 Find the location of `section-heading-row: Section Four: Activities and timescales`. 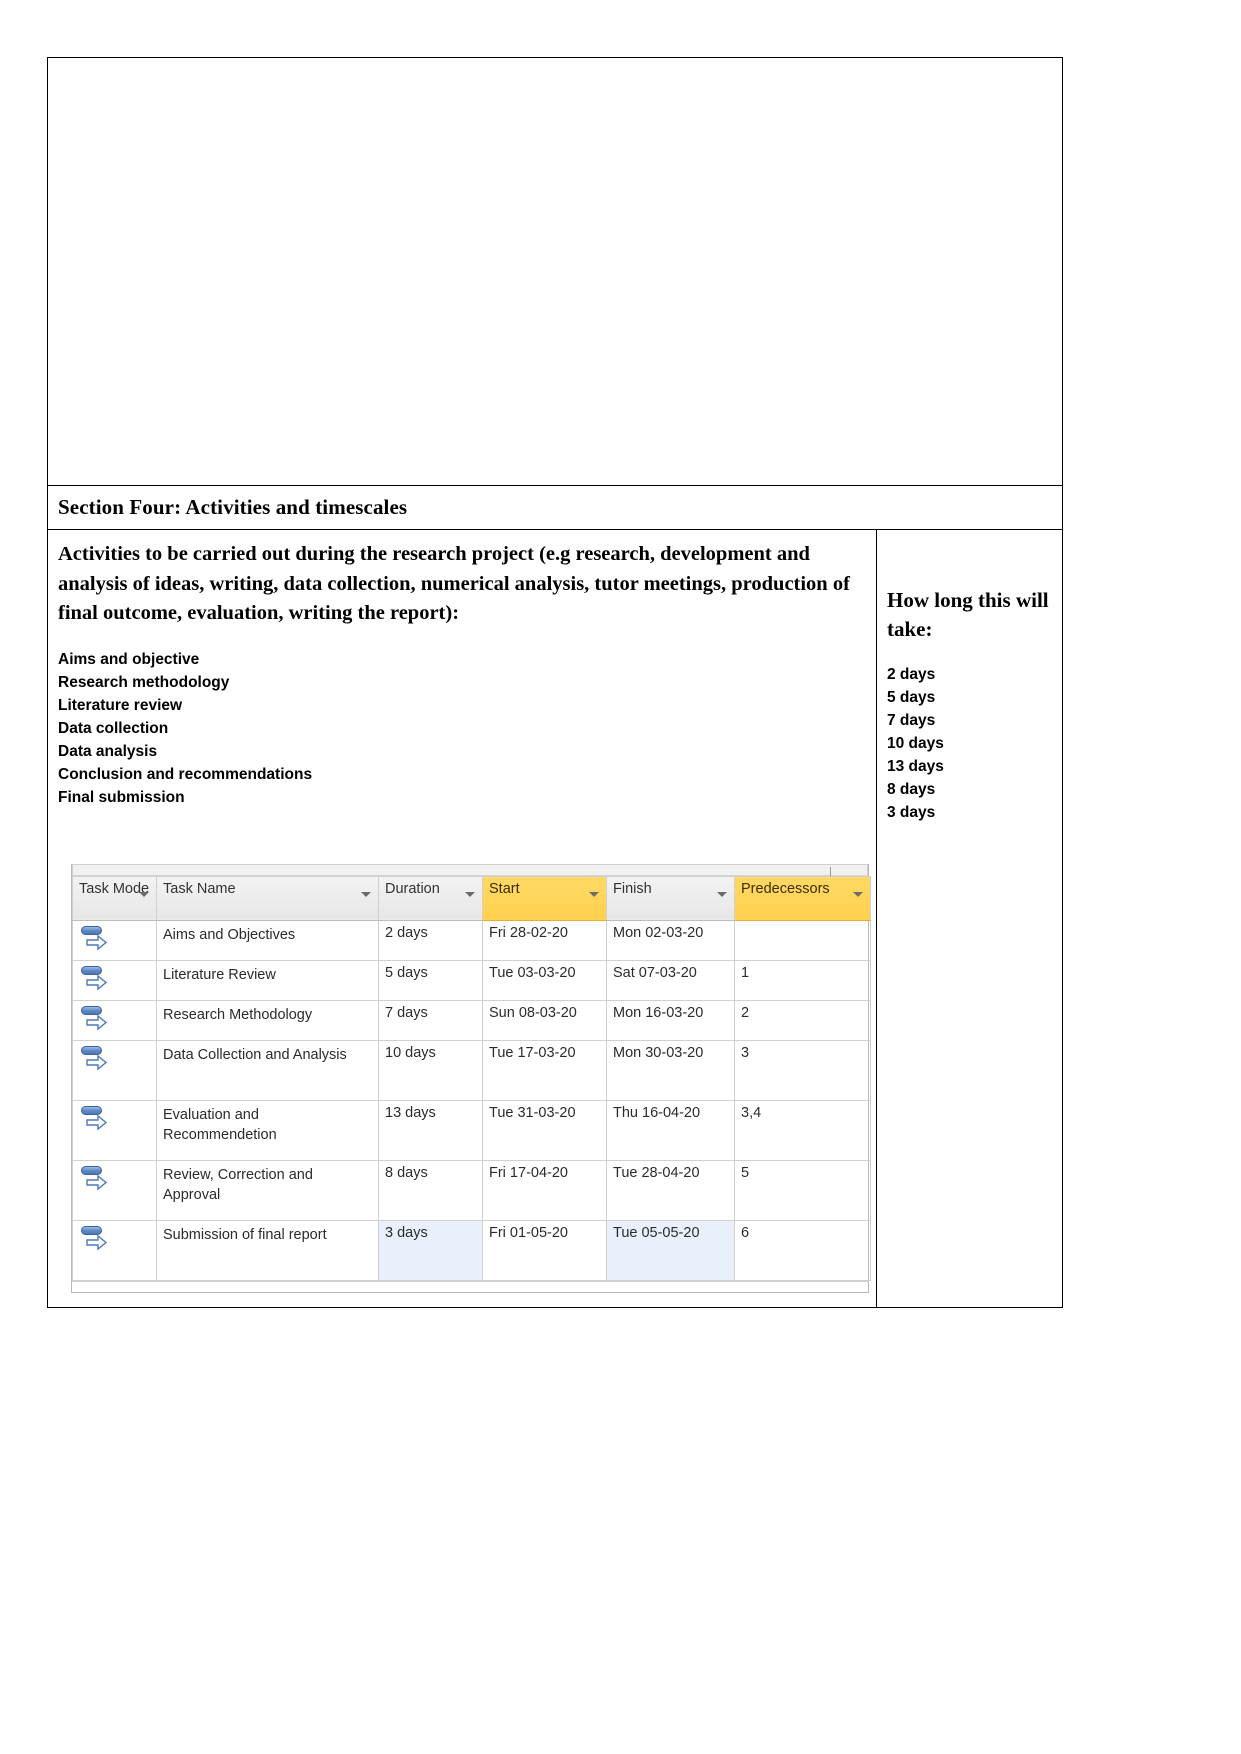

section-heading-row: Section Four: Activities and timescales is located at coordinates (555, 508).